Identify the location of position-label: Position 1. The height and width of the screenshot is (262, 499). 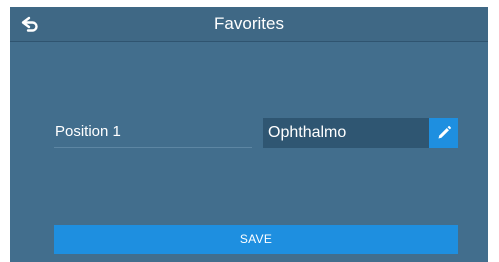
(153, 133).